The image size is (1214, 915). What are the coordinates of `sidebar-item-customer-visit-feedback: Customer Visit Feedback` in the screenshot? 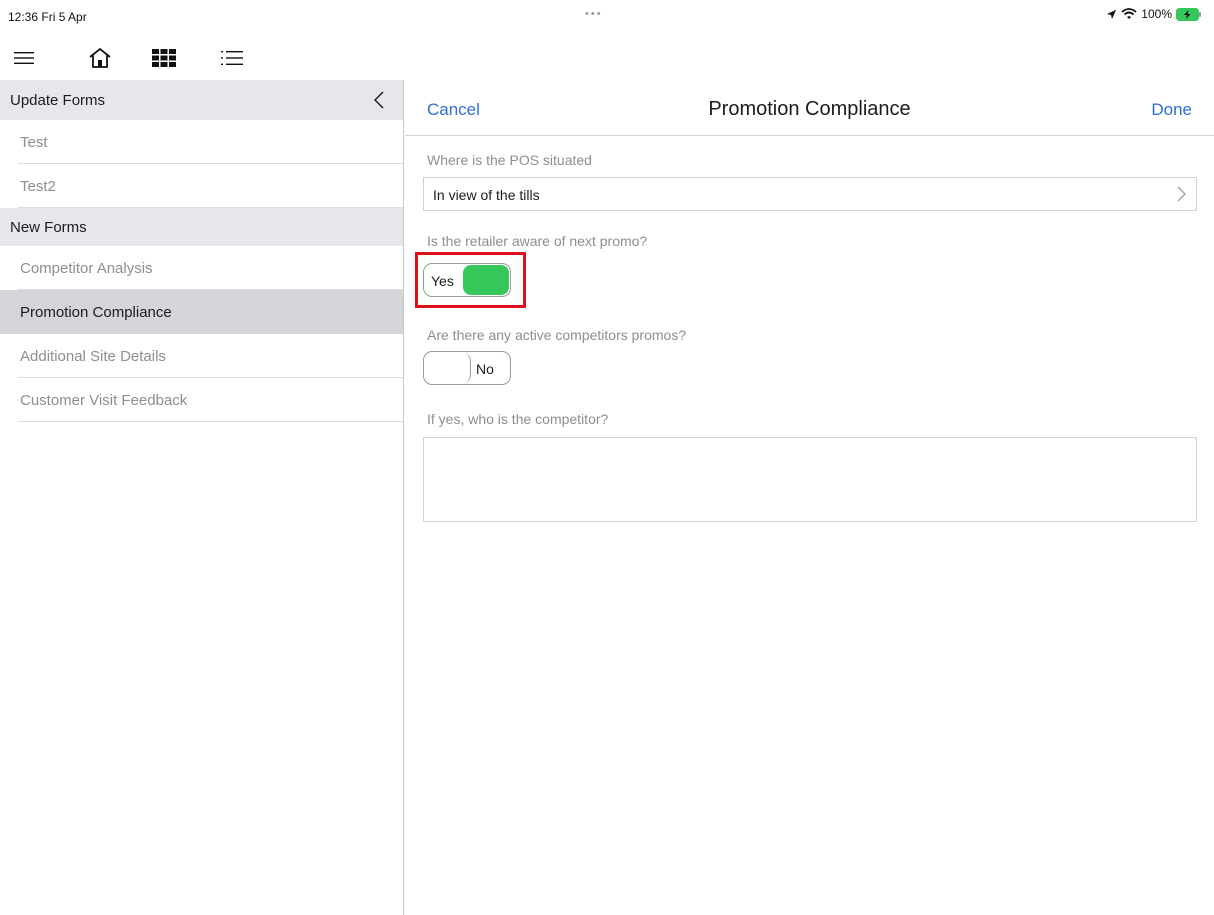 It's located at (201, 400).